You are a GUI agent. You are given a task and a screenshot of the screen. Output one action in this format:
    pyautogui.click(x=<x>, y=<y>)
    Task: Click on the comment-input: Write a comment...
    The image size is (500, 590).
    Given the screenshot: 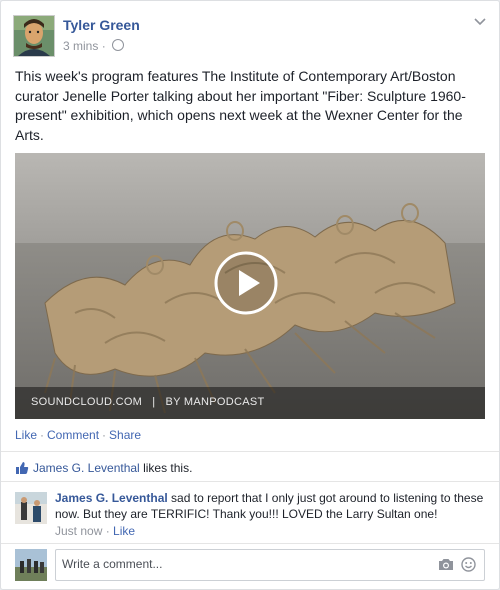 What is the action you would take?
    pyautogui.click(x=270, y=565)
    